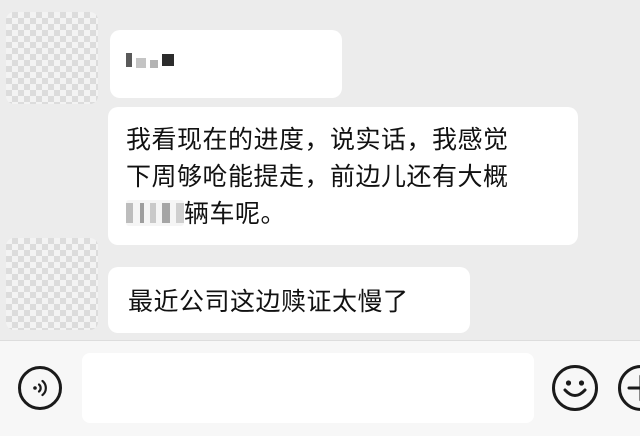 Image resolution: width=640 pixels, height=436 pixels. I want to click on emoji-icon, so click(575, 388).